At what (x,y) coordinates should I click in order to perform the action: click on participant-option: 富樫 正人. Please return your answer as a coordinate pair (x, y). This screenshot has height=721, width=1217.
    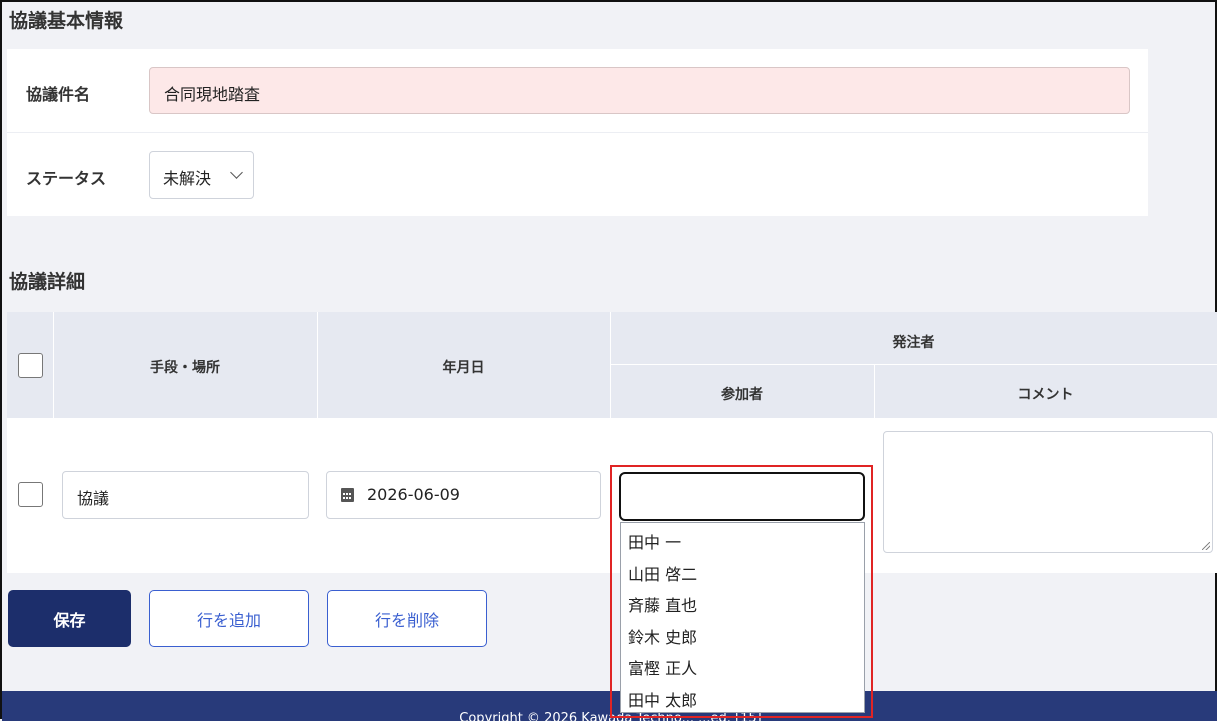
    Looking at the image, I should click on (662, 667).